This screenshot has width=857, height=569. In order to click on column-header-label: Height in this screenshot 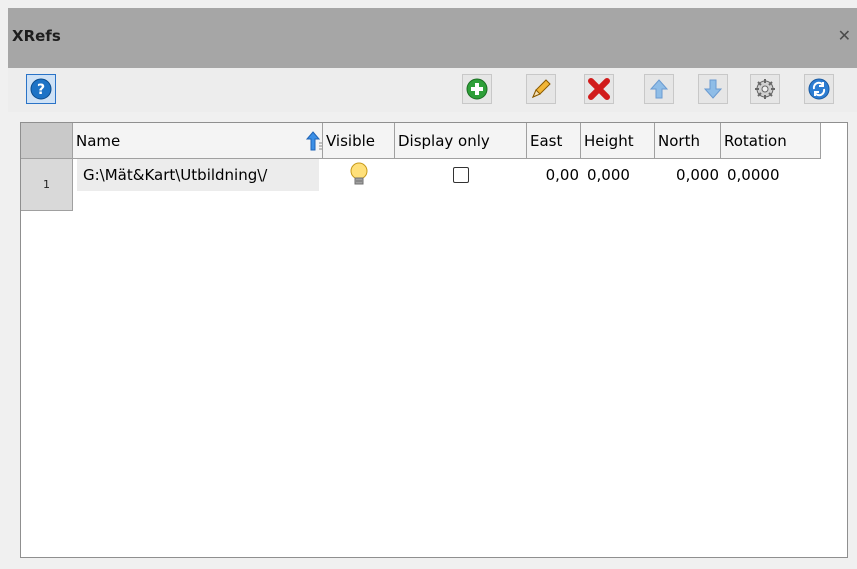, I will do `click(609, 140)`.